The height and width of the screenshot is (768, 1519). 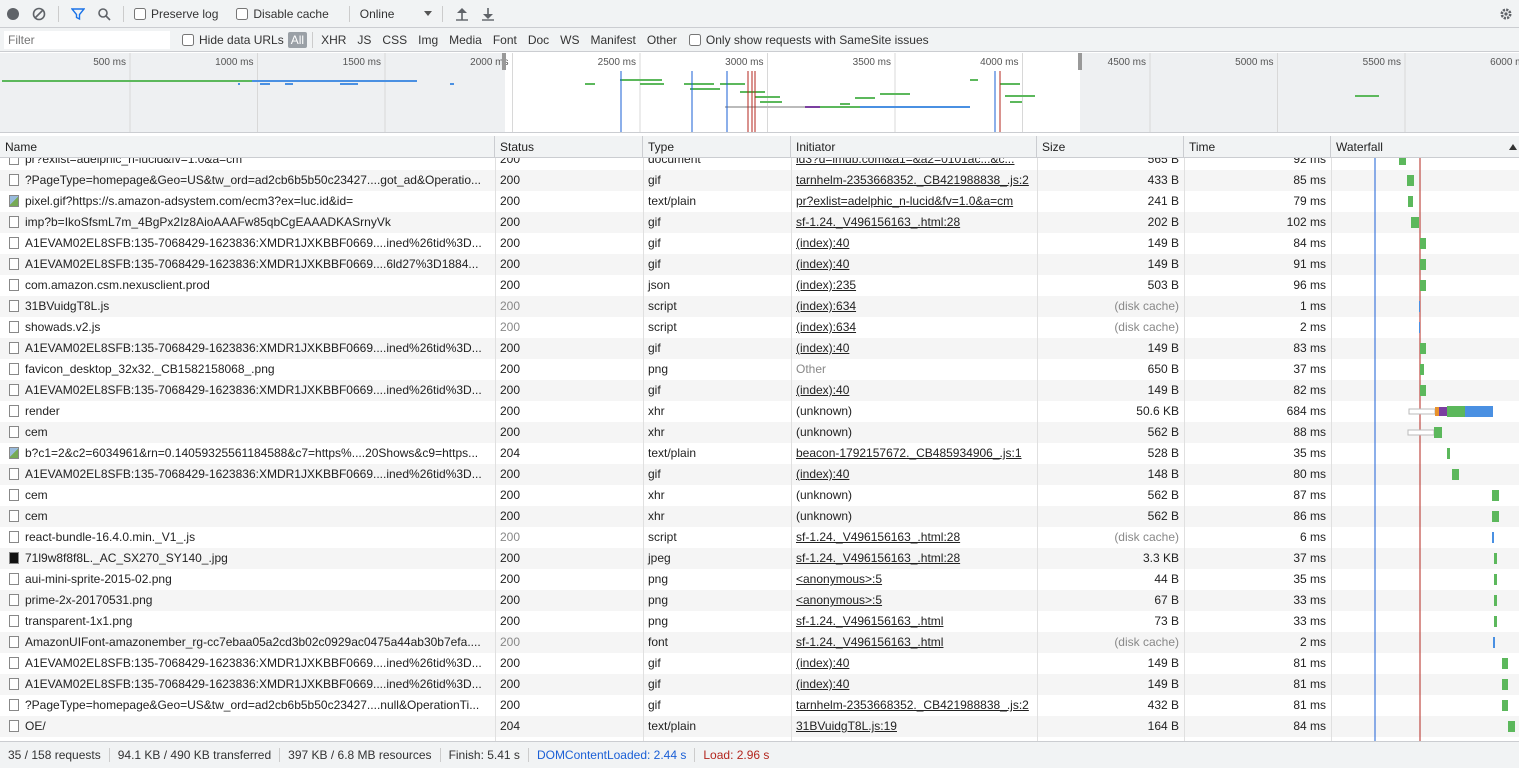 I want to click on disable-cache-check, so click(x=242, y=13).